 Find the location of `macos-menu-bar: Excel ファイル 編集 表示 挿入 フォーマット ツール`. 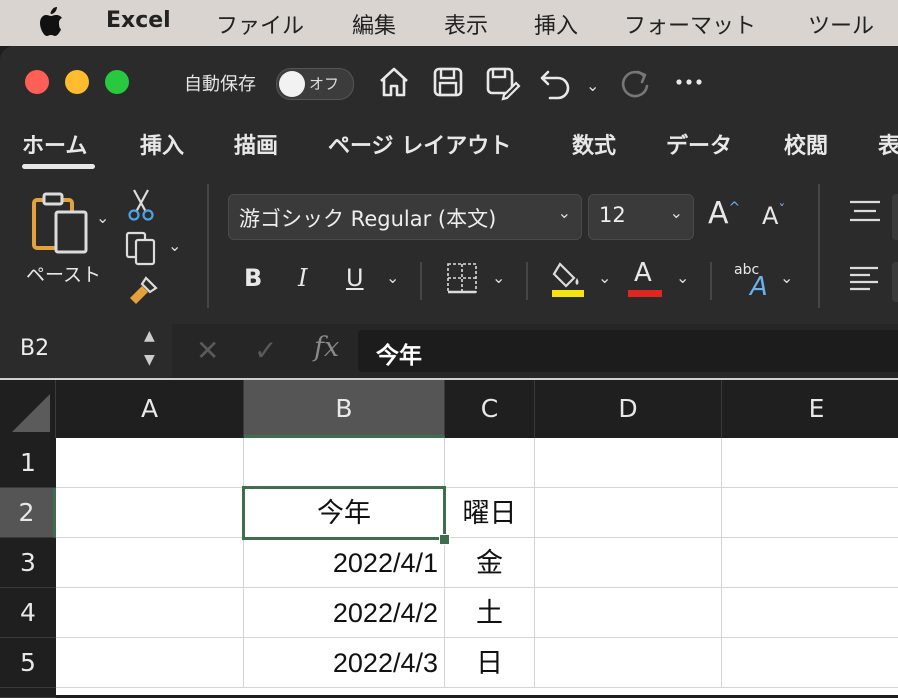

macos-menu-bar: Excel ファイル 編集 表示 挿入 フォーマット ツール is located at coordinates (449, 23).